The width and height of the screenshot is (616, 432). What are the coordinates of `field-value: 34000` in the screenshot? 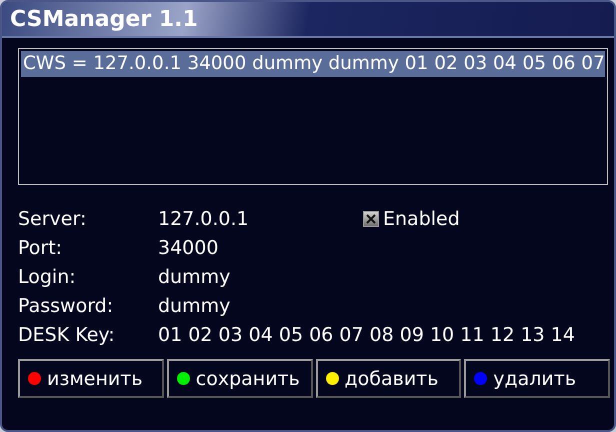 It's located at (189, 248).